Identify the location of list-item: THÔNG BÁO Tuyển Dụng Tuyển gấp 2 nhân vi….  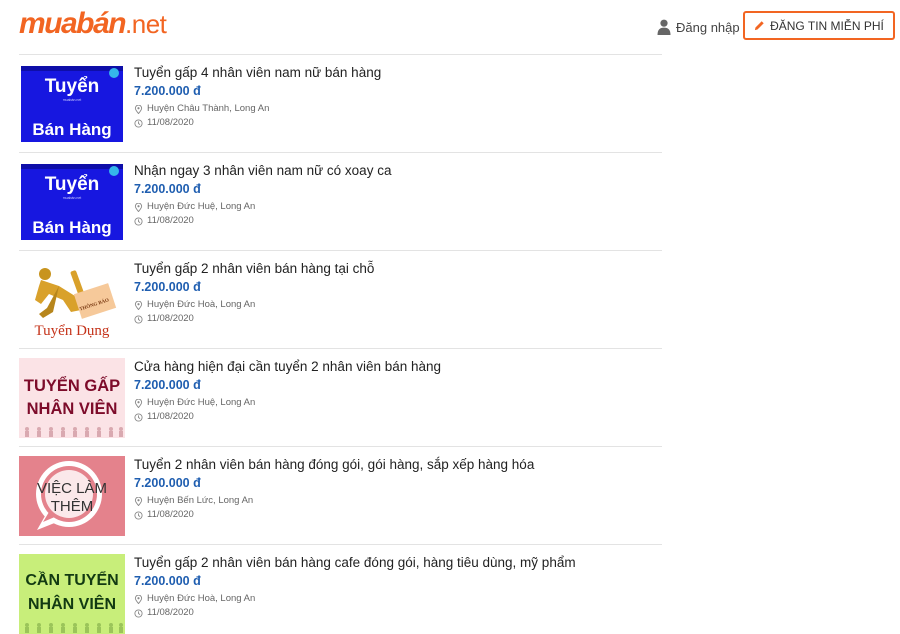
(340, 299).